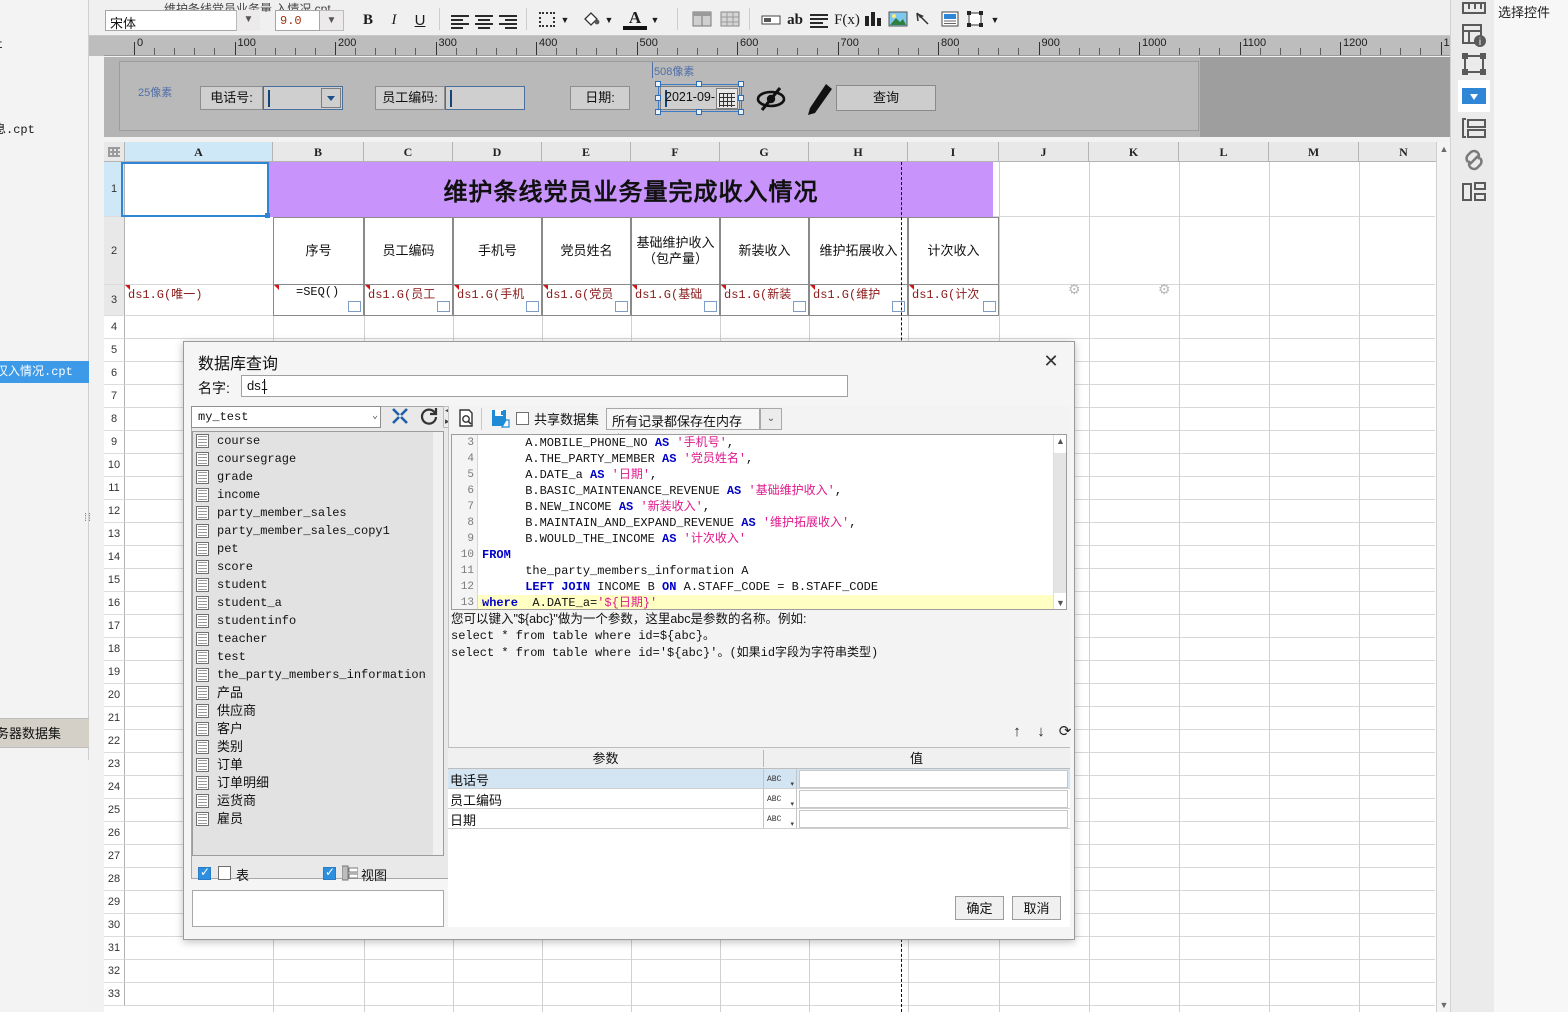 This screenshot has width=1568, height=1012. Describe the element at coordinates (497, 251) in the screenshot. I see `header-cell-D2: 手机号` at that location.